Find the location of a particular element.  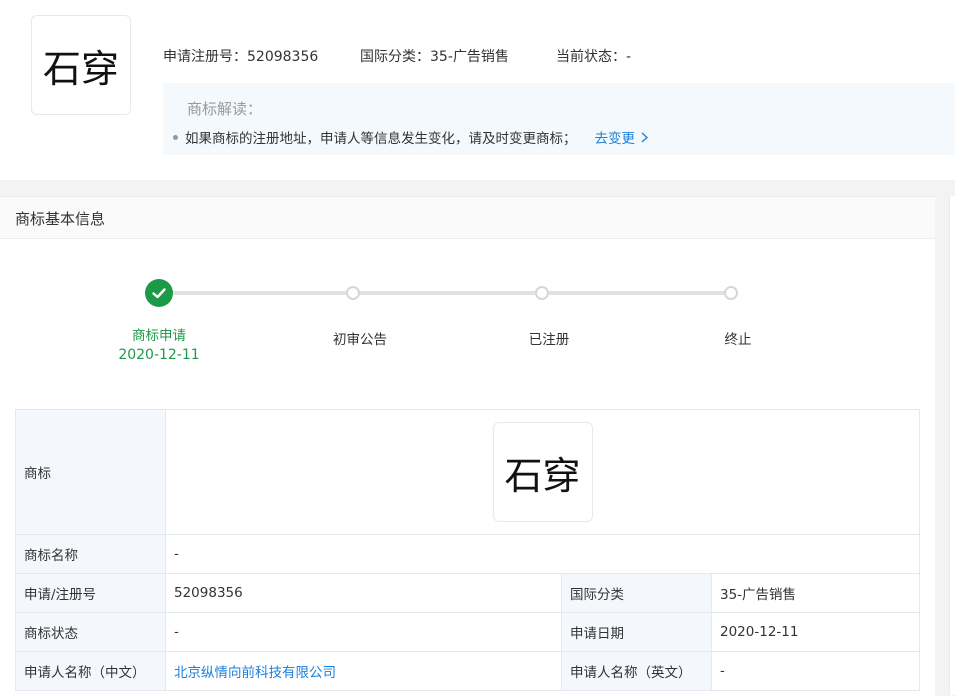

trademark-image: 石穿 is located at coordinates (542, 472).